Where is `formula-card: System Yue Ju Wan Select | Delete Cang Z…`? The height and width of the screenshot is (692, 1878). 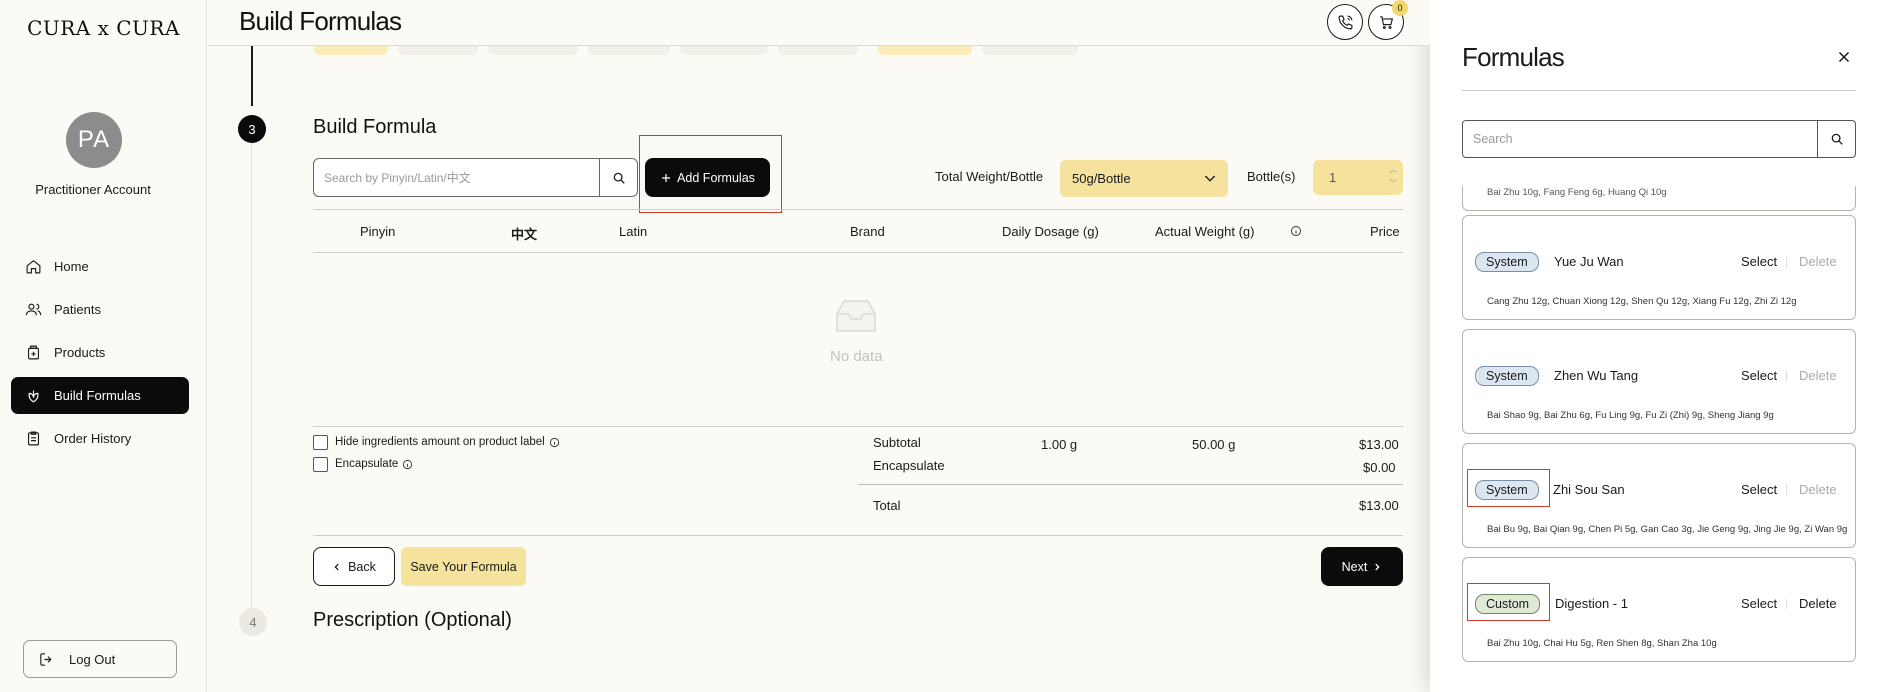
formula-card: System Yue Ju Wan Select | Delete Cang Z… is located at coordinates (1659, 267).